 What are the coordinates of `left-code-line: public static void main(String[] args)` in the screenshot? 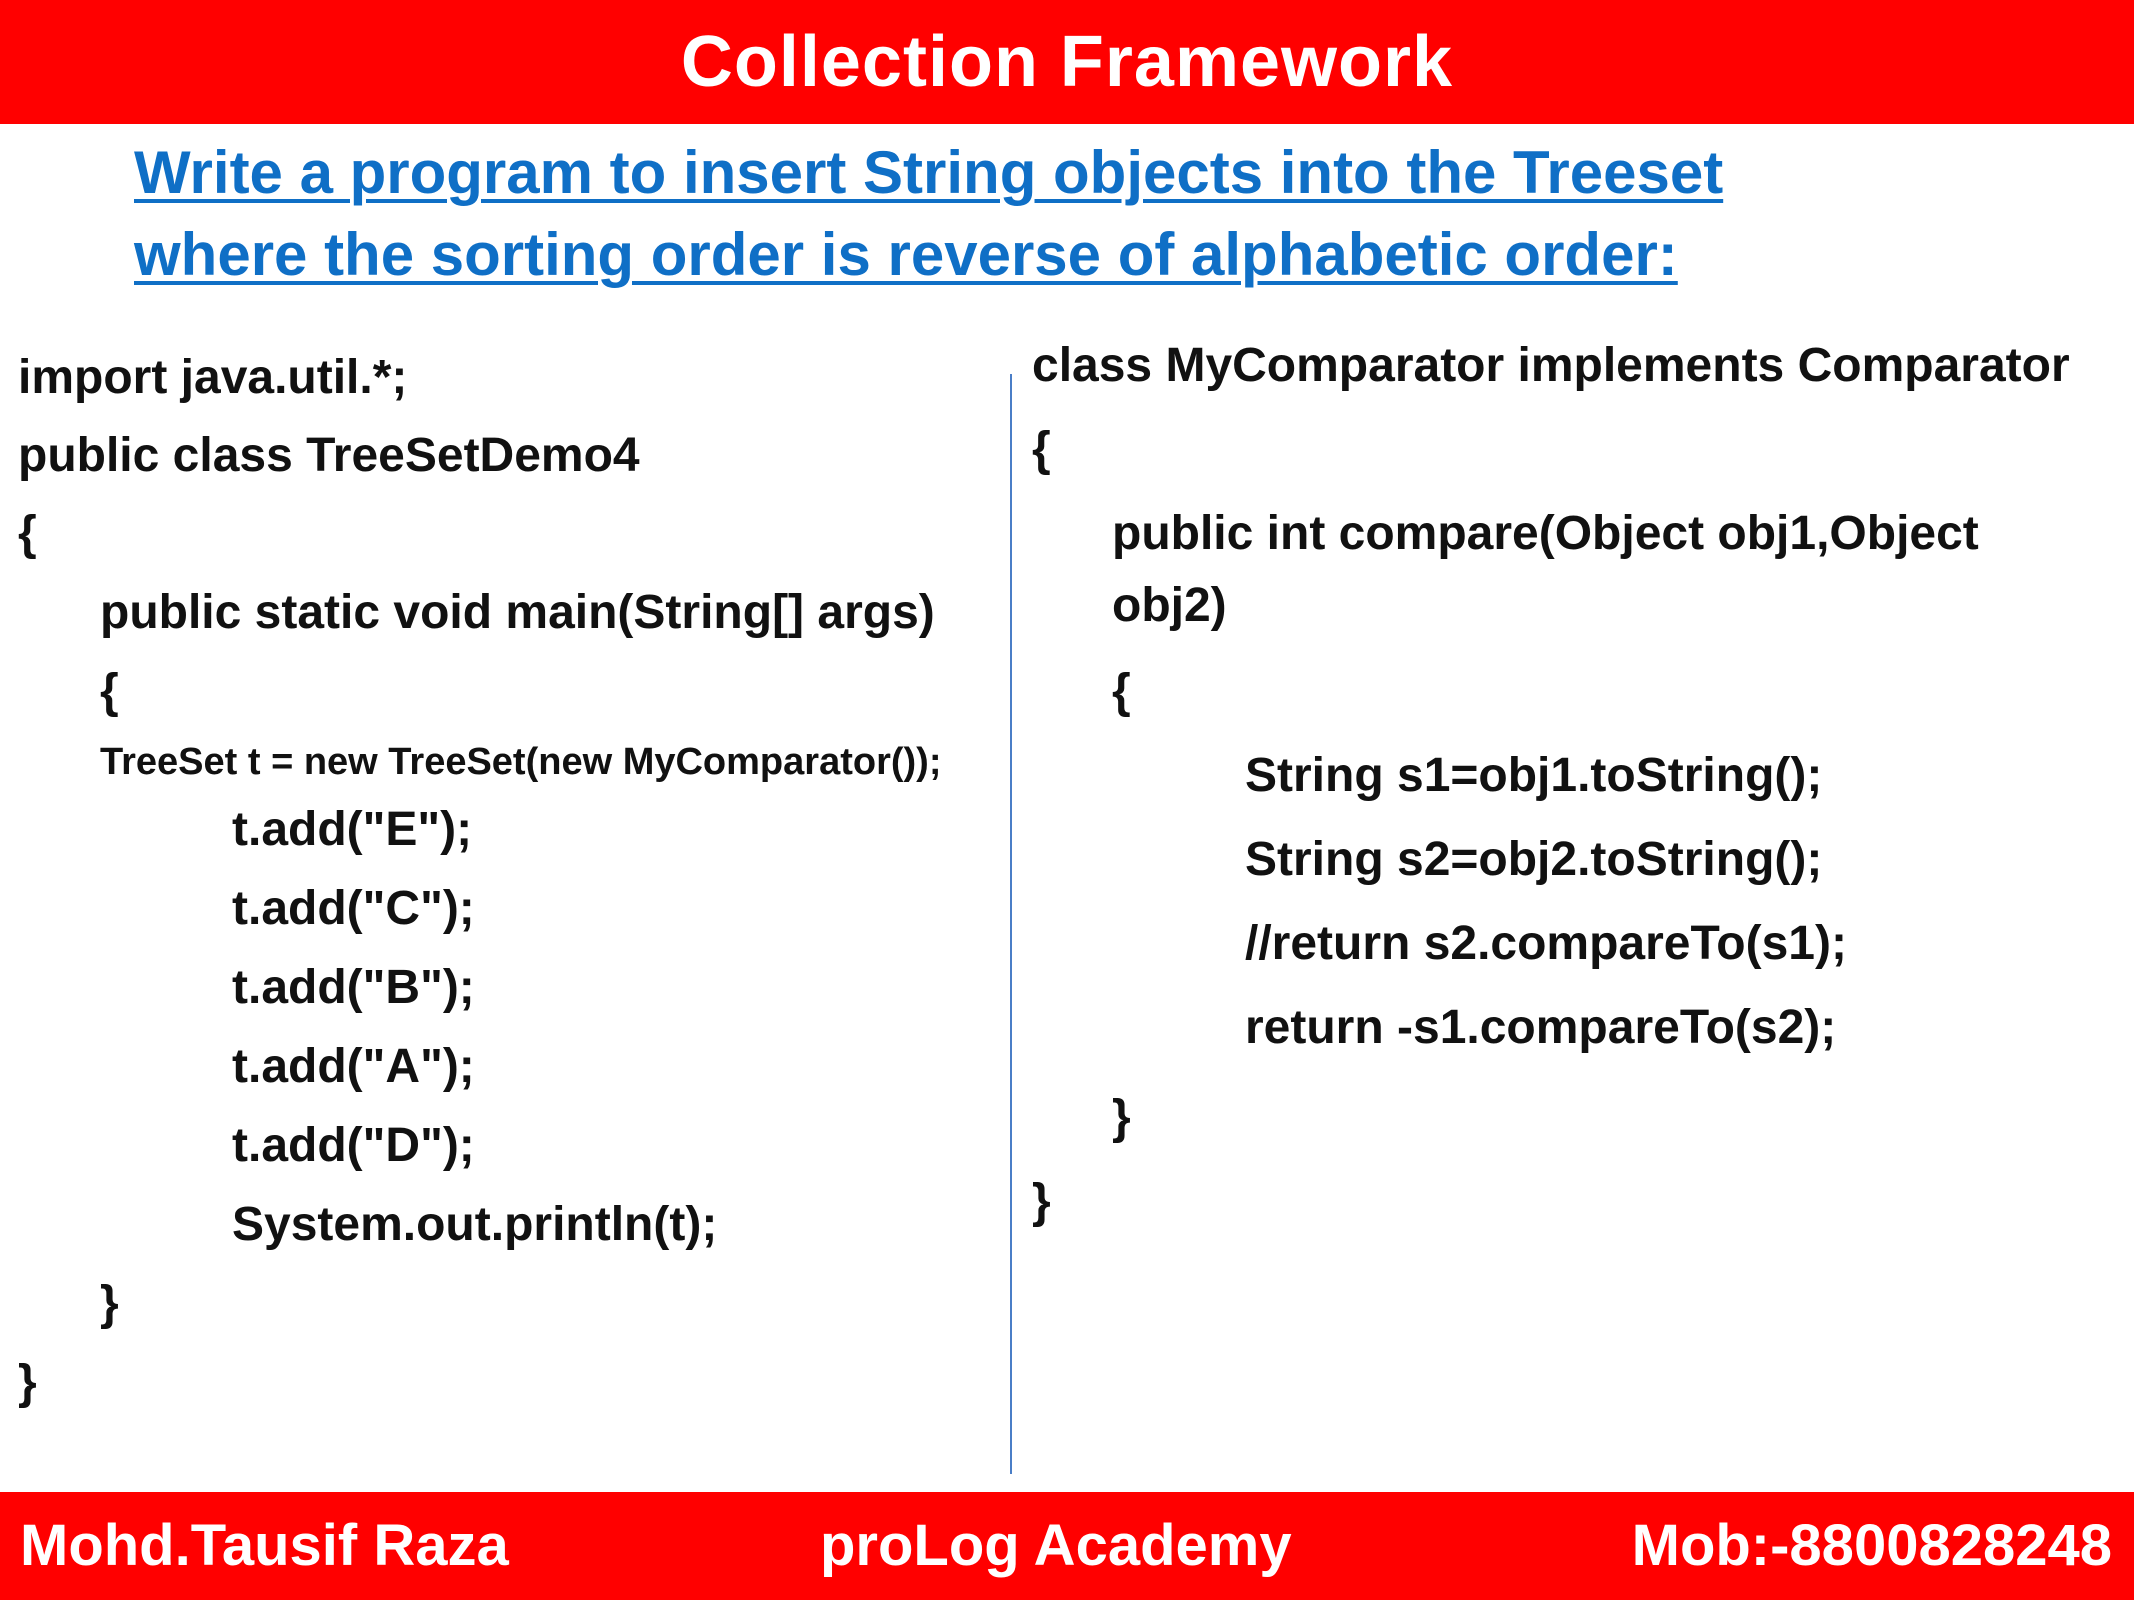 It's located at (517, 612).